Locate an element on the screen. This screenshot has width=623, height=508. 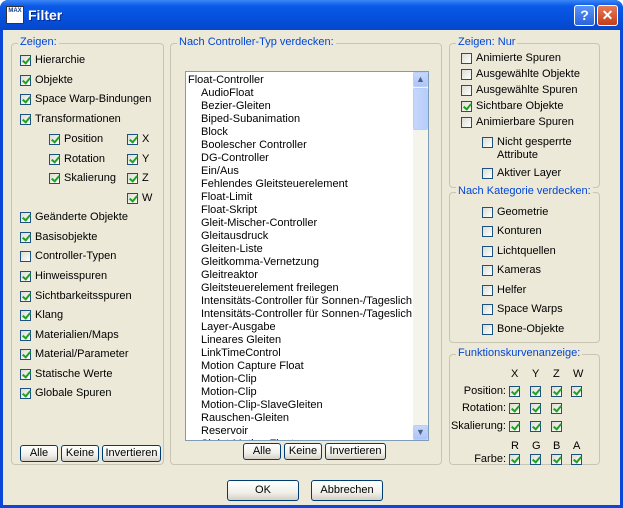
list-item: Block is located at coordinates (300, 132).